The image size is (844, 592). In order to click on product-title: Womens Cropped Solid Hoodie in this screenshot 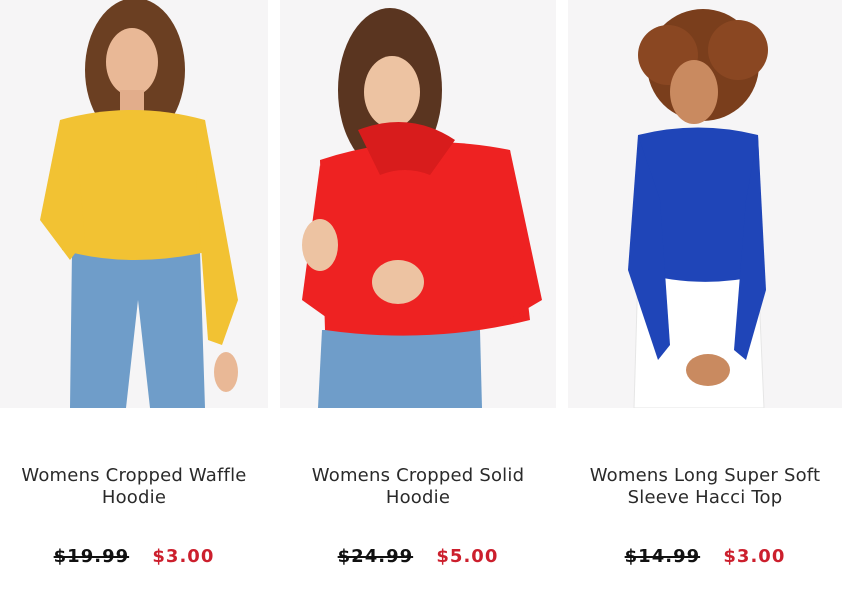, I will do `click(418, 487)`.